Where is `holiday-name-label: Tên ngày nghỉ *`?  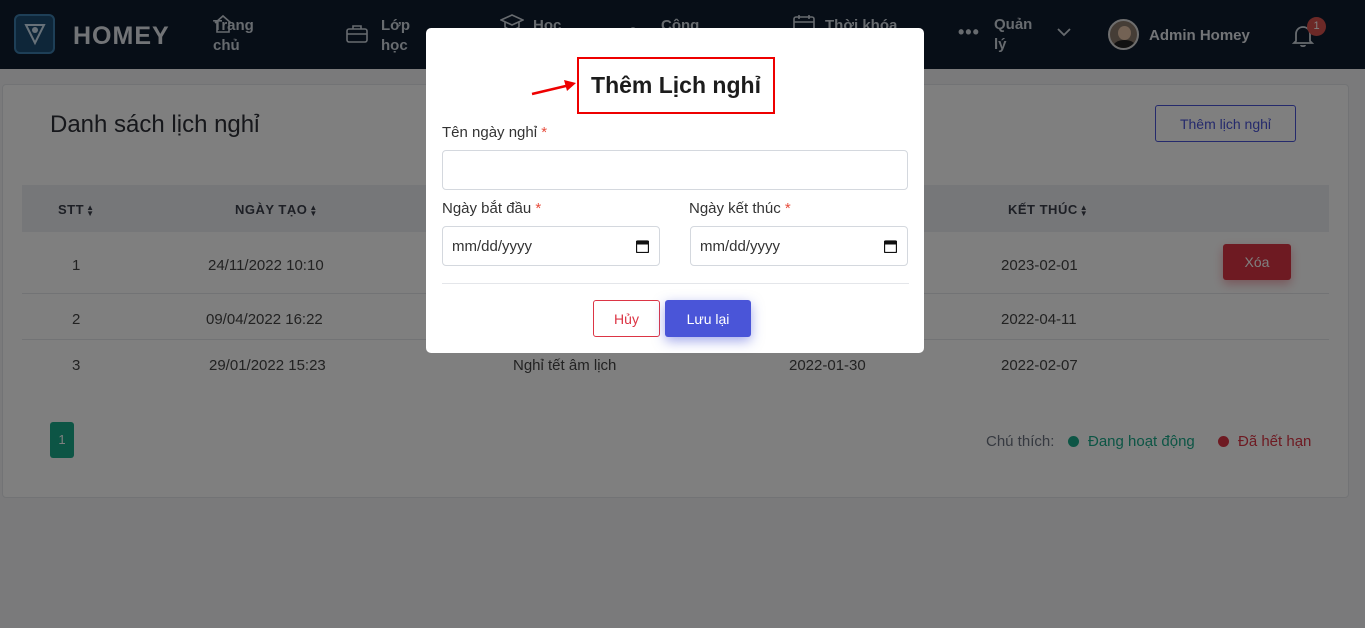
holiday-name-label: Tên ngày nghỉ * is located at coordinates (495, 132).